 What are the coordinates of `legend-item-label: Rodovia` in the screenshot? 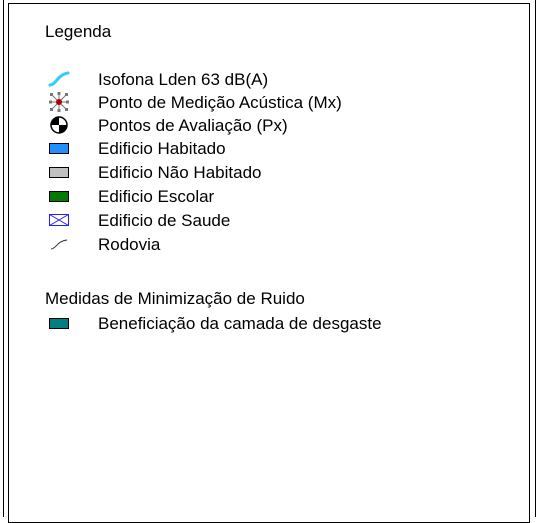 It's located at (129, 244).